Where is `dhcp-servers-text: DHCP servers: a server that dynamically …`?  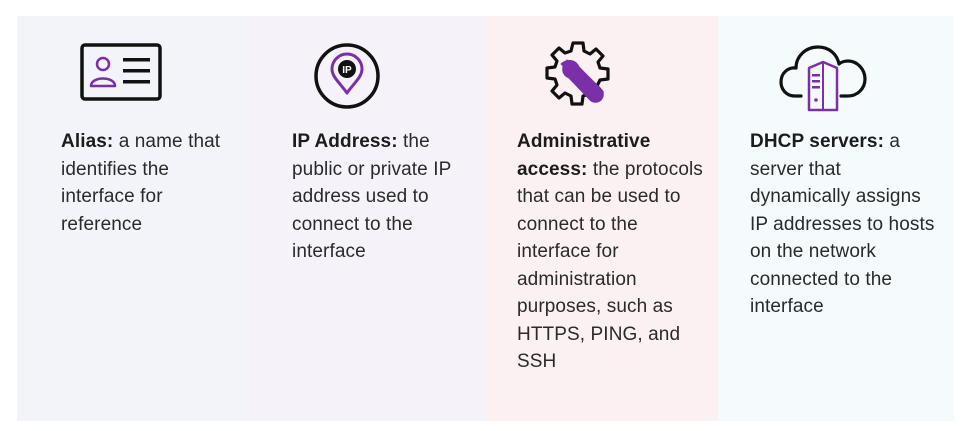
dhcp-servers-text: DHCP servers: a server that dynamically … is located at coordinates (845, 224).